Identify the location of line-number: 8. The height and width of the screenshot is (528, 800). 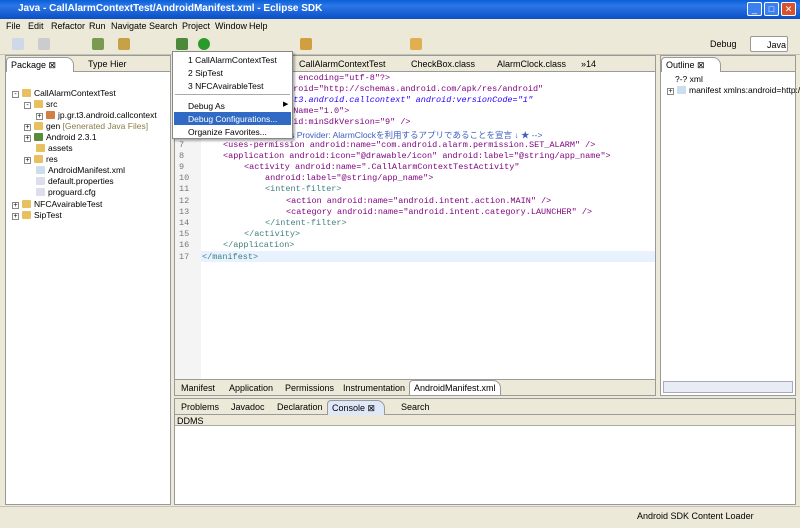
(182, 156).